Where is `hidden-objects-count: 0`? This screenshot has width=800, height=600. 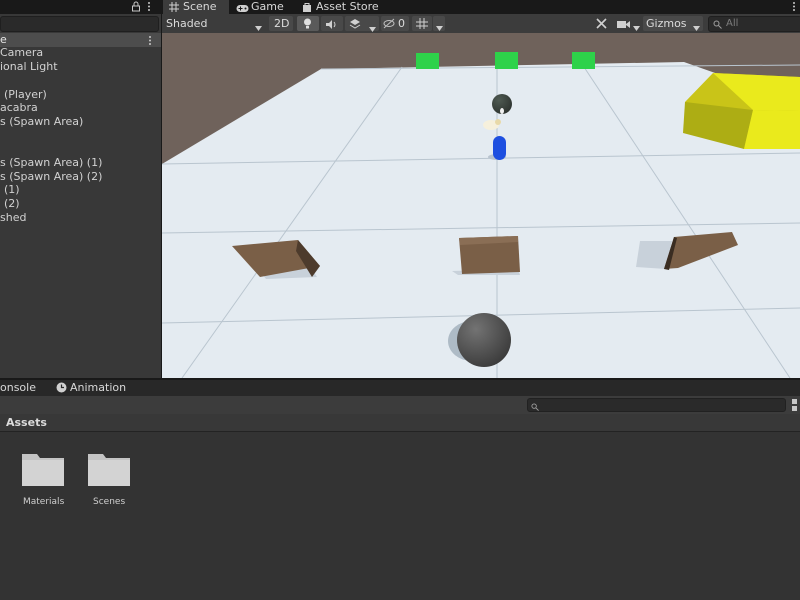
hidden-objects-count: 0 is located at coordinates (401, 23).